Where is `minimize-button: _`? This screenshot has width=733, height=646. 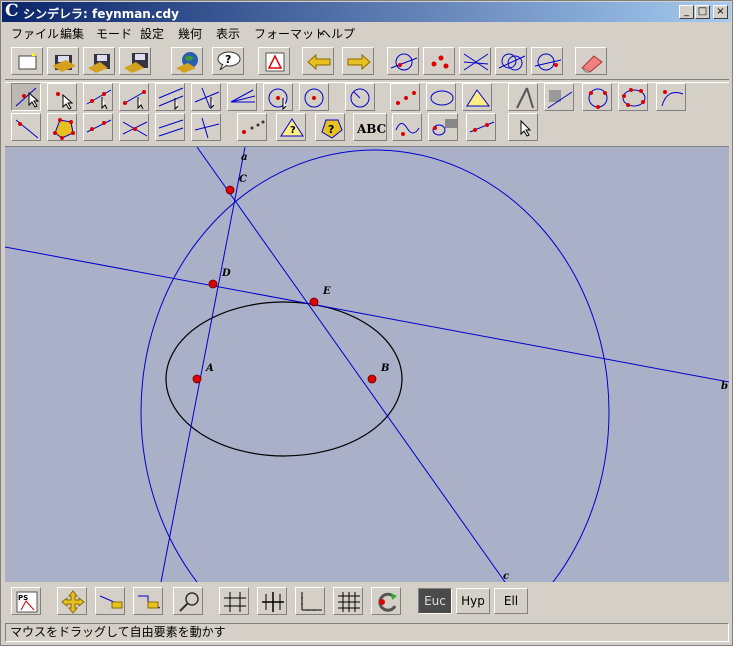
minimize-button: _ is located at coordinates (686, 12).